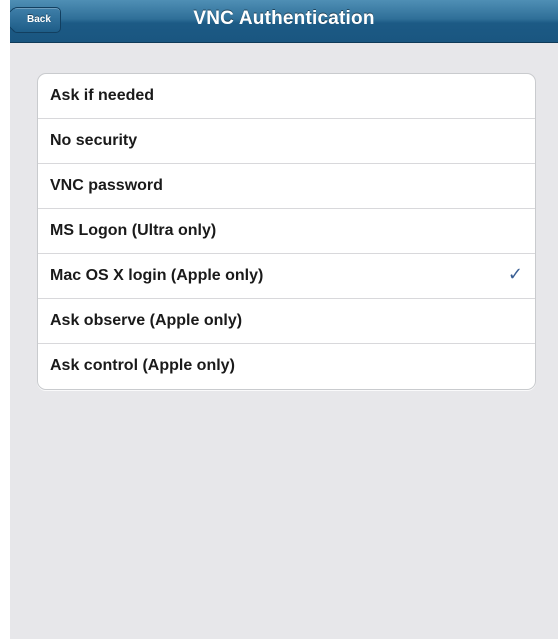 This screenshot has height=639, width=558. What do you see at coordinates (146, 320) in the screenshot?
I see `option-label: Ask observe (Apple only)` at bounding box center [146, 320].